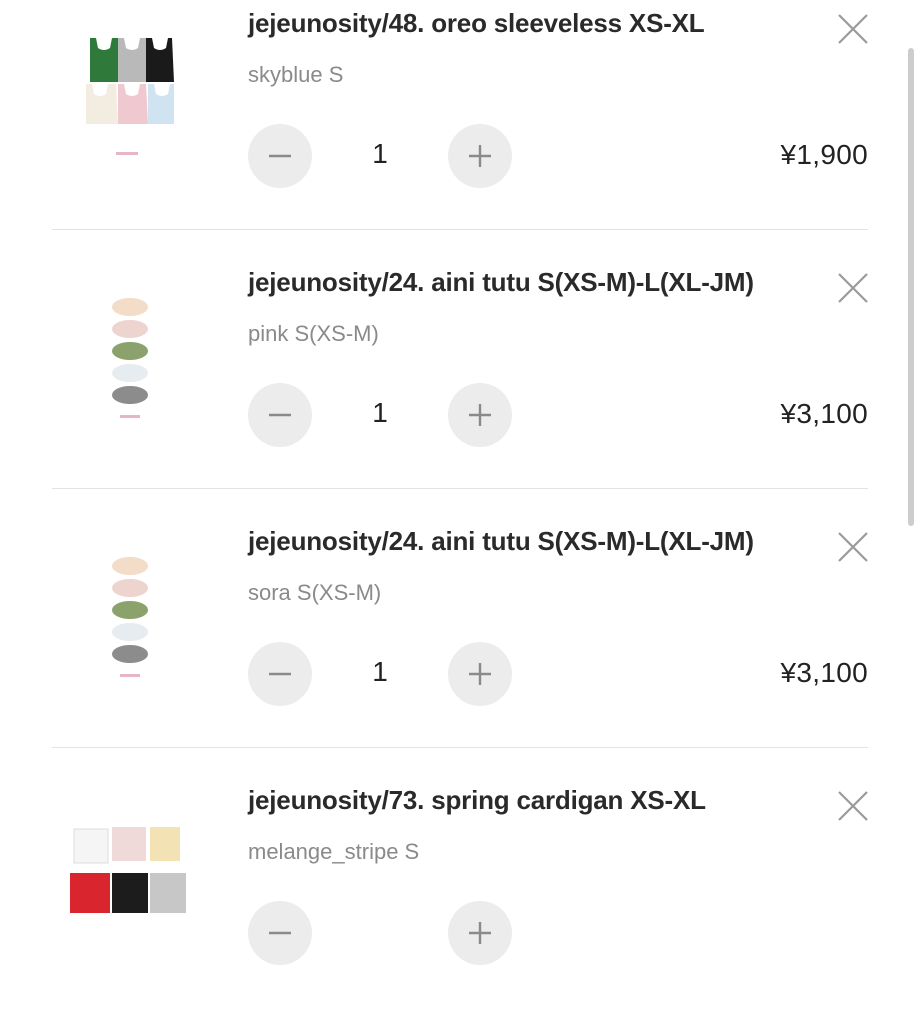 This screenshot has height=1036, width=920. What do you see at coordinates (538, 800) in the screenshot?
I see `product-title: jejeunosity/73. spring cardigan XS-XL` at bounding box center [538, 800].